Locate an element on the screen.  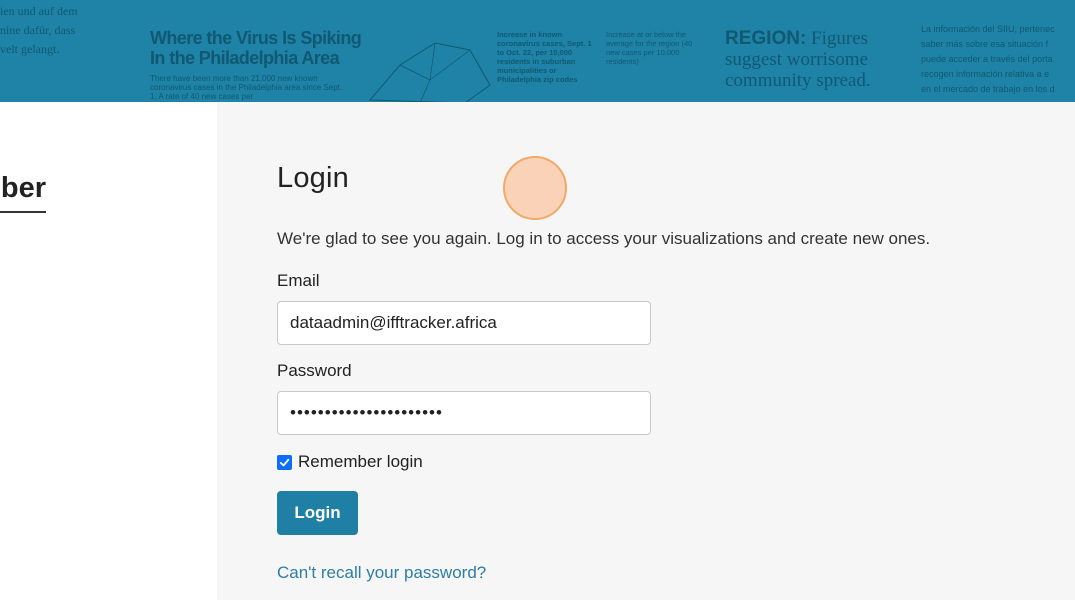
remember-login-row: Remember login is located at coordinates (350, 462).